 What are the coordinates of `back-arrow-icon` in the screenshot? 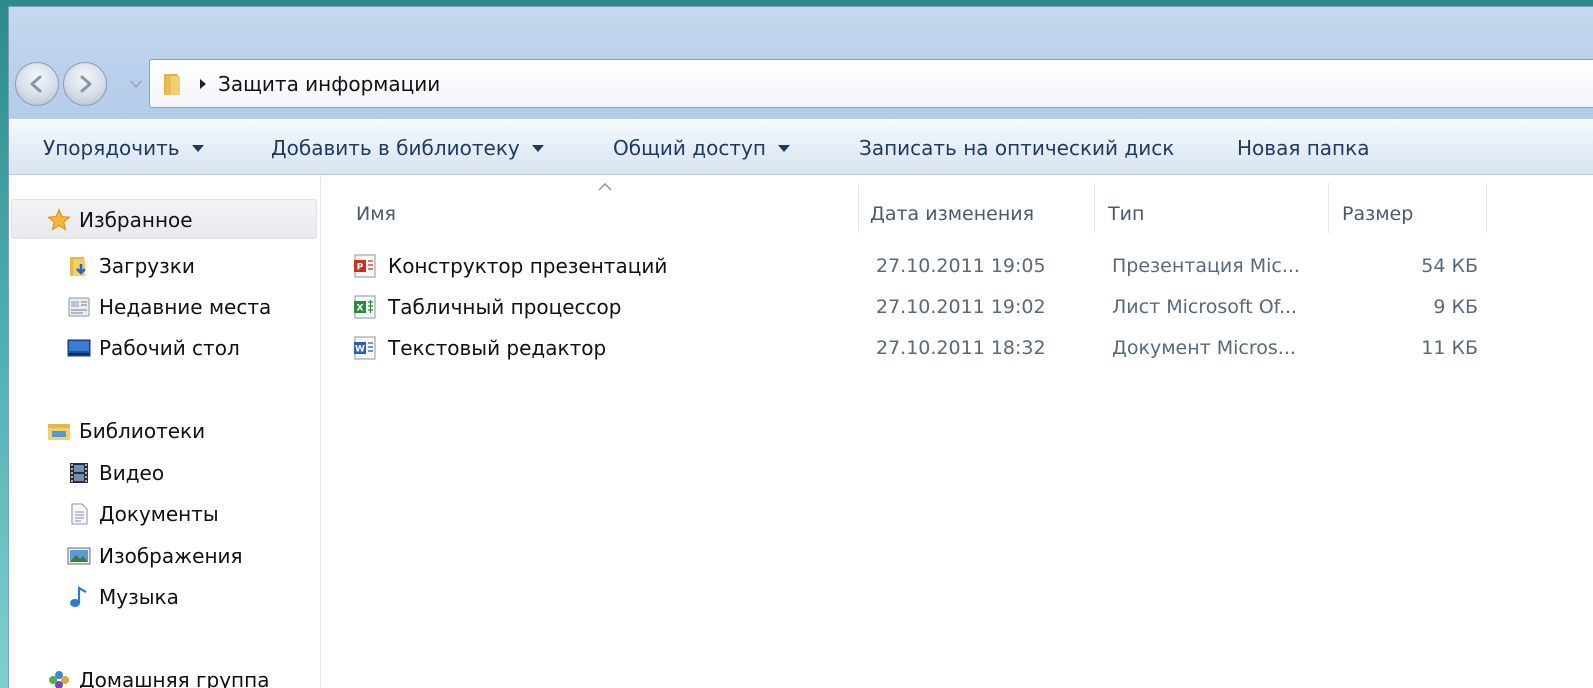 It's located at (36, 84).